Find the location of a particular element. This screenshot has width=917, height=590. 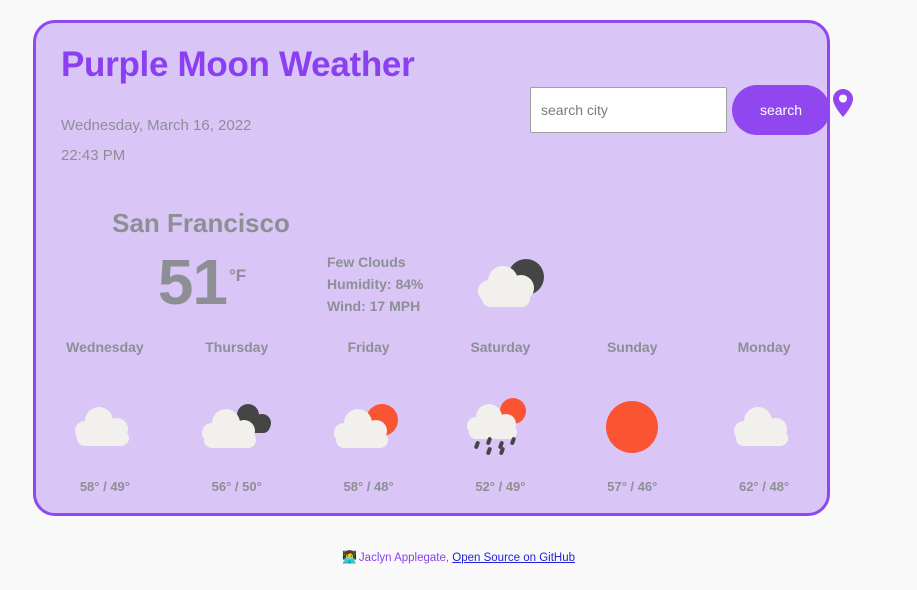

forecast-day-temps: 58° / 48° is located at coordinates (368, 486).